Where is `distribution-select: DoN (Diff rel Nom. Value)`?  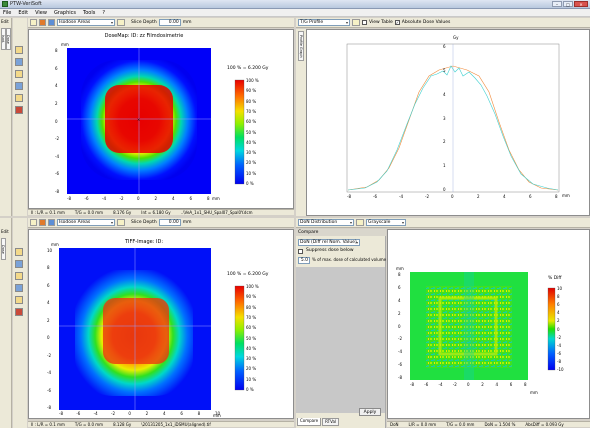
distribution-select: DoN (Diff rel Nom. Value) is located at coordinates (329, 242).